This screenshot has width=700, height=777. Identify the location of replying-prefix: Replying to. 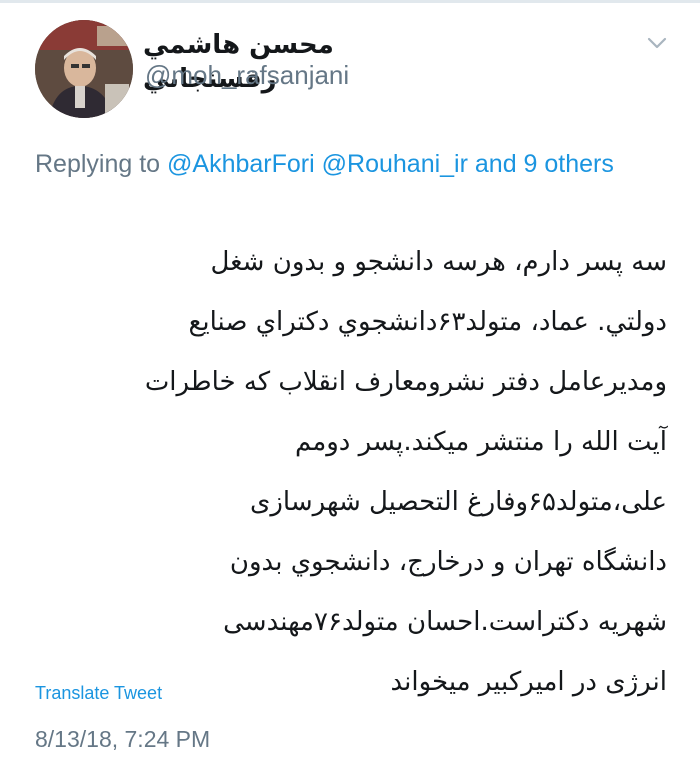
(98, 164).